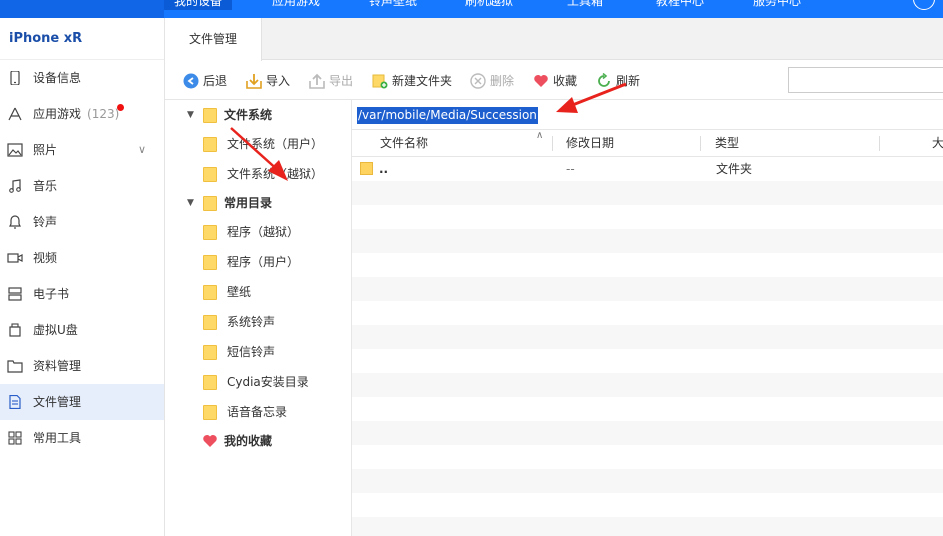 Image resolution: width=943 pixels, height=536 pixels. What do you see at coordinates (15, 150) in the screenshot?
I see `photo-icon` at bounding box center [15, 150].